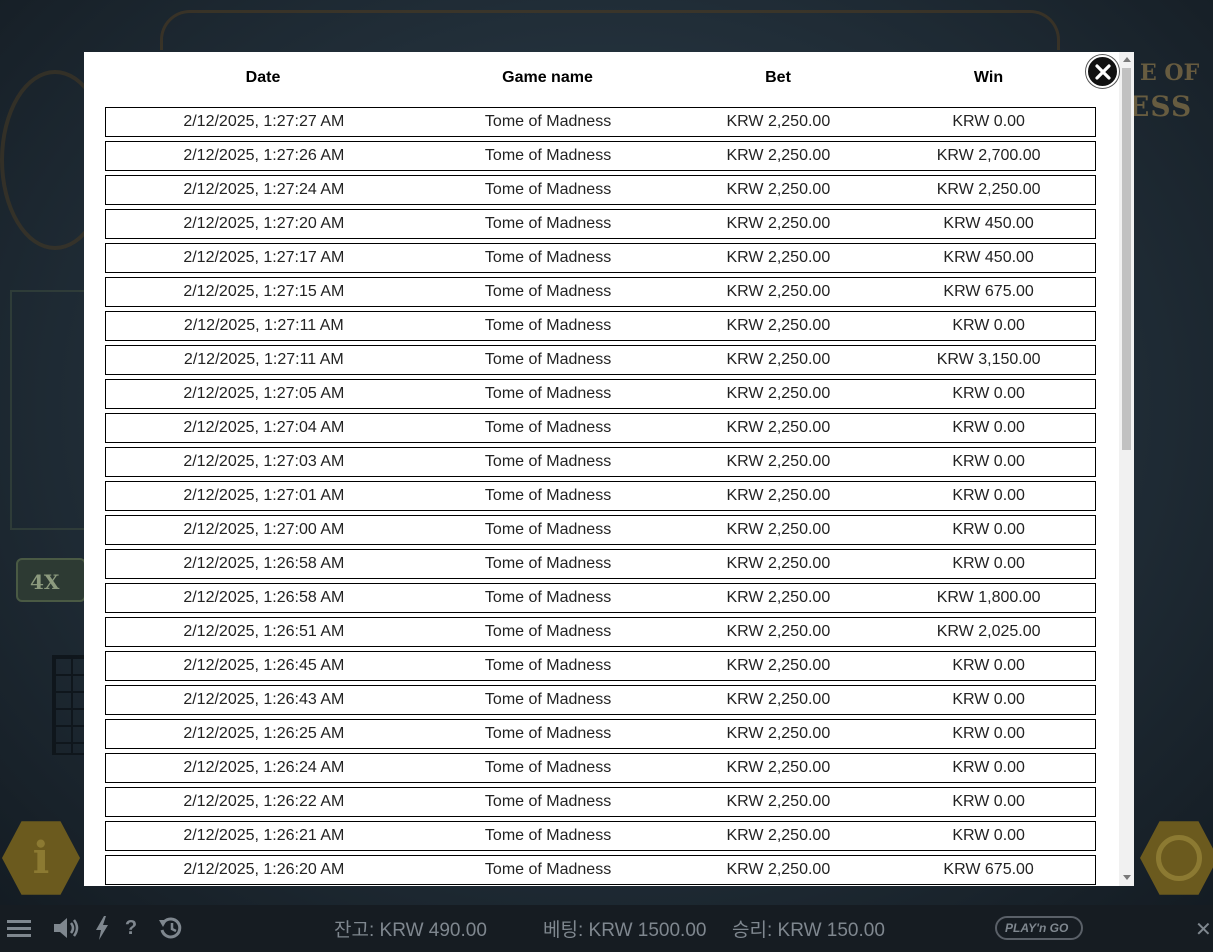 This screenshot has height=952, width=1213. I want to click on row-win: KRW 675.00, so click(988, 869).